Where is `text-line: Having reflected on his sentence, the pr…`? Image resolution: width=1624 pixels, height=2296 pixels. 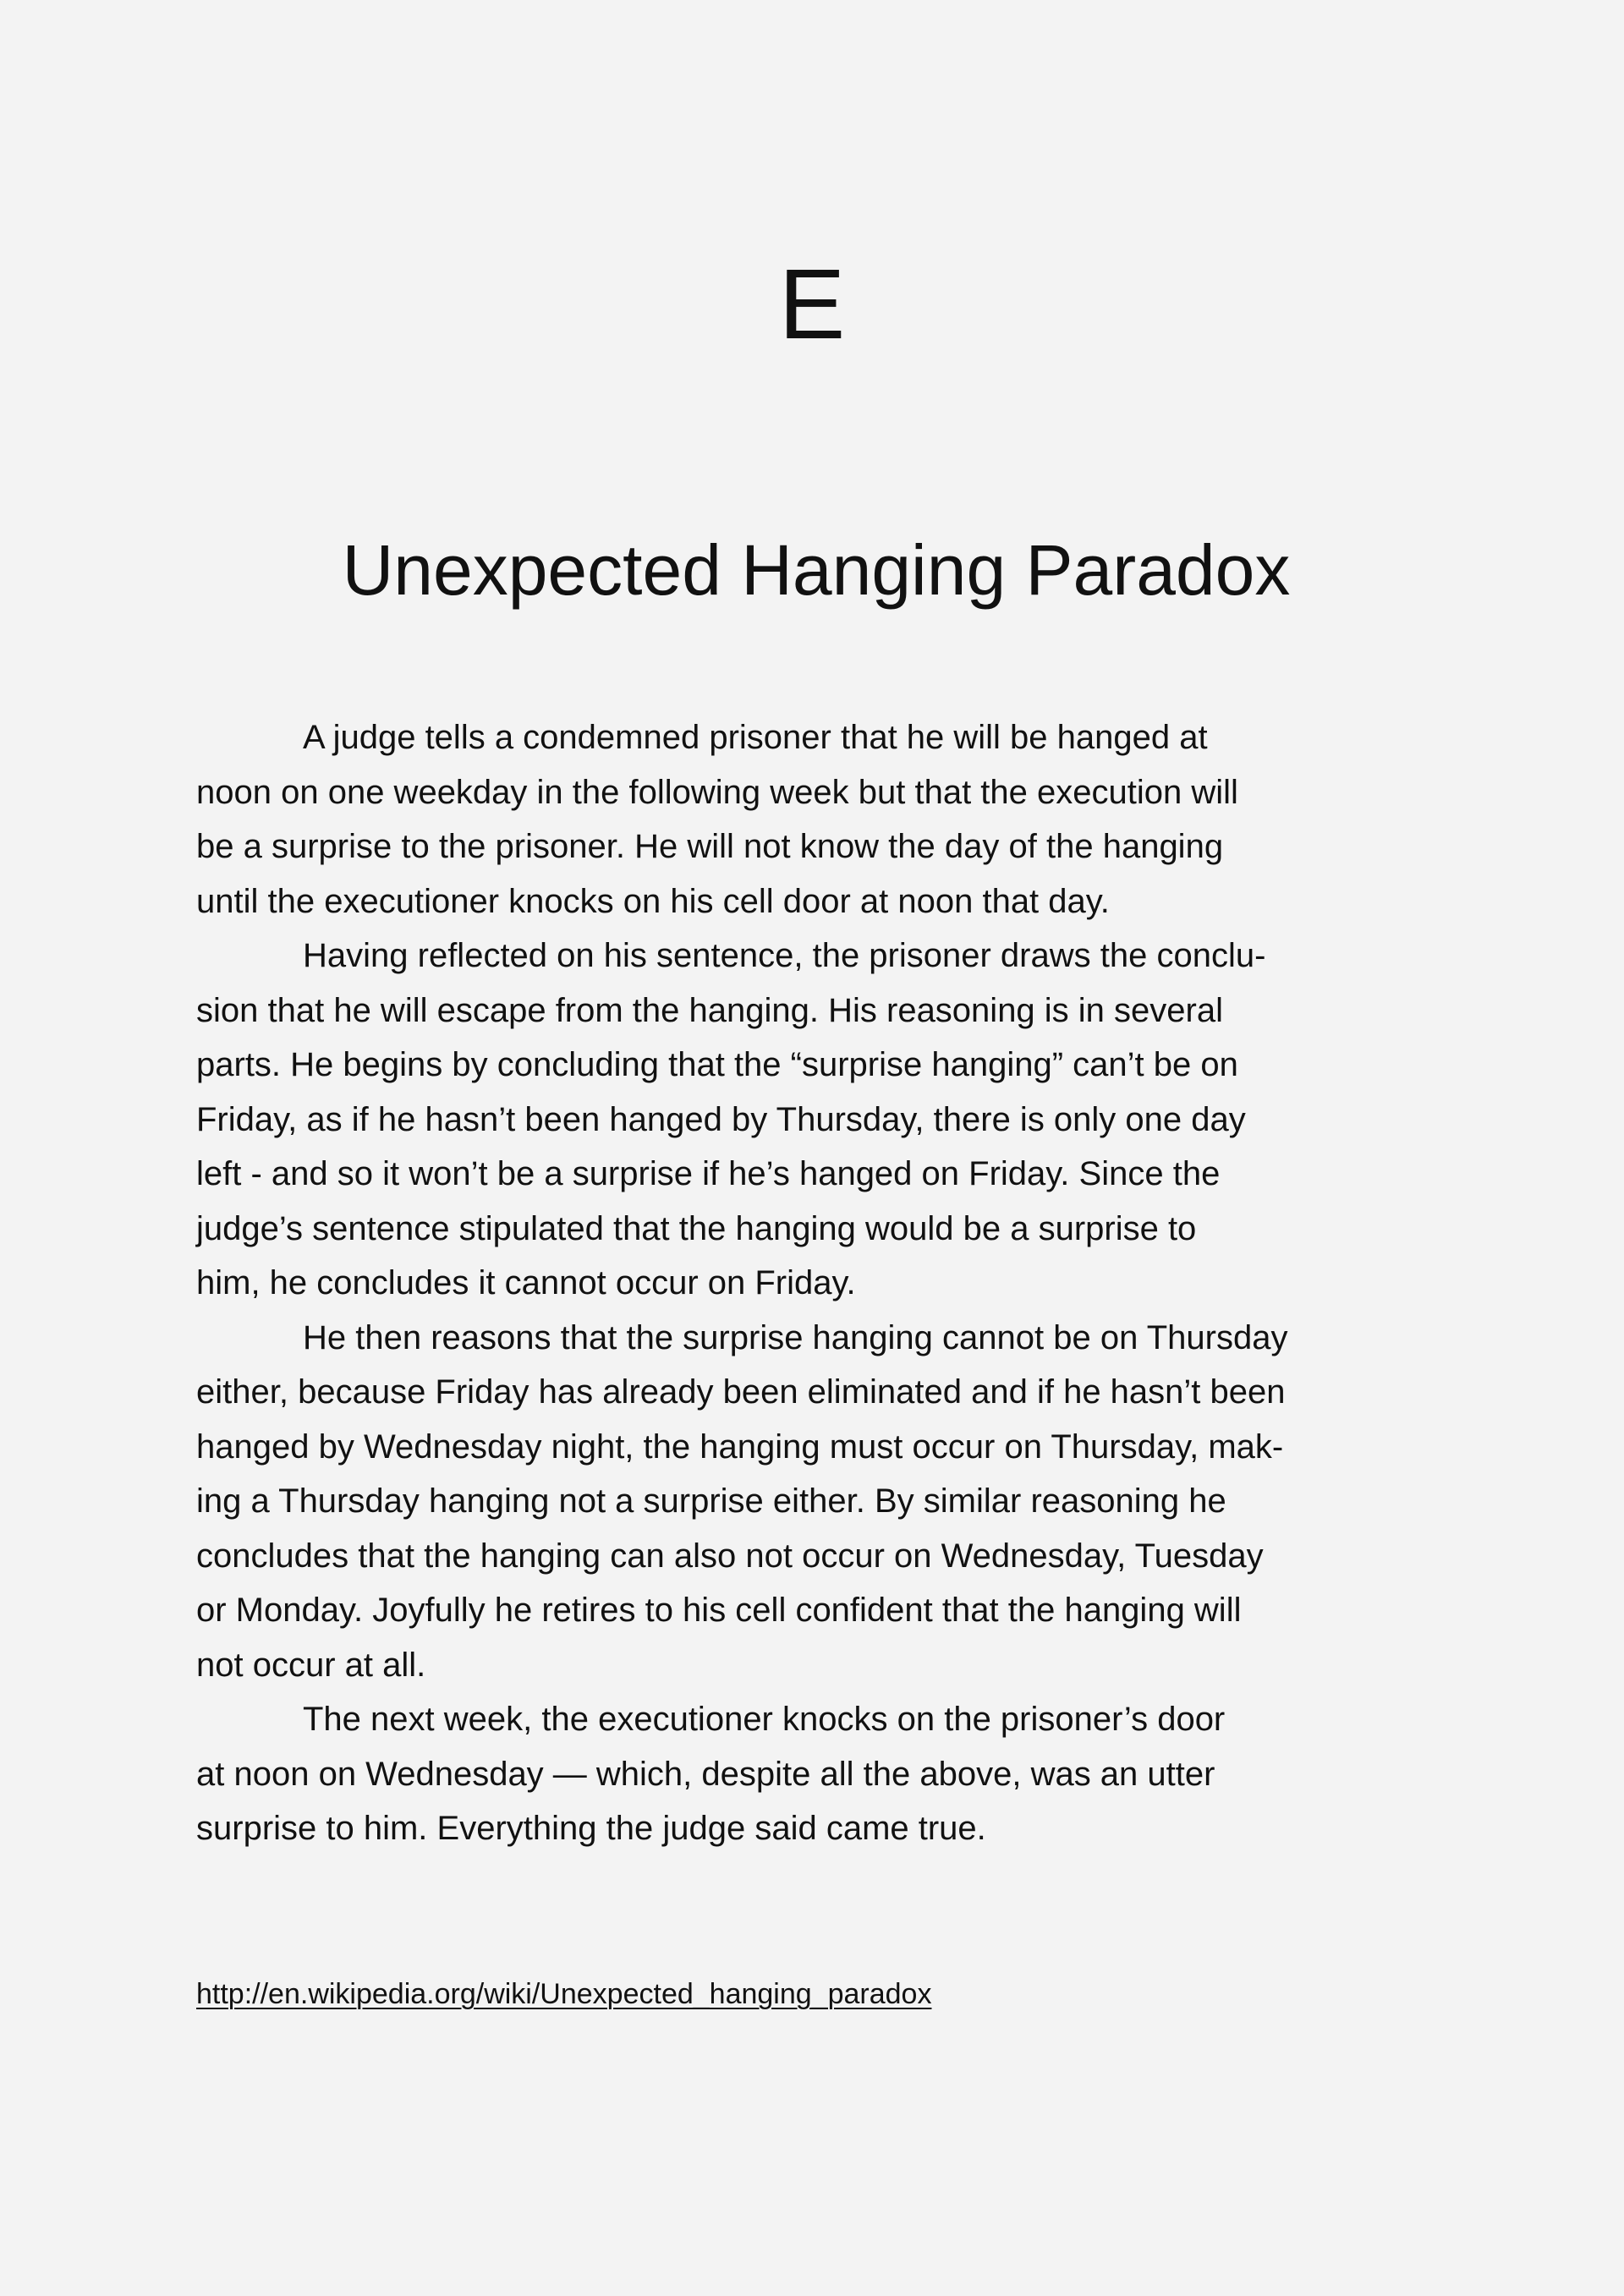 text-line: Having reflected on his sentence, the pr… is located at coordinates (784, 955).